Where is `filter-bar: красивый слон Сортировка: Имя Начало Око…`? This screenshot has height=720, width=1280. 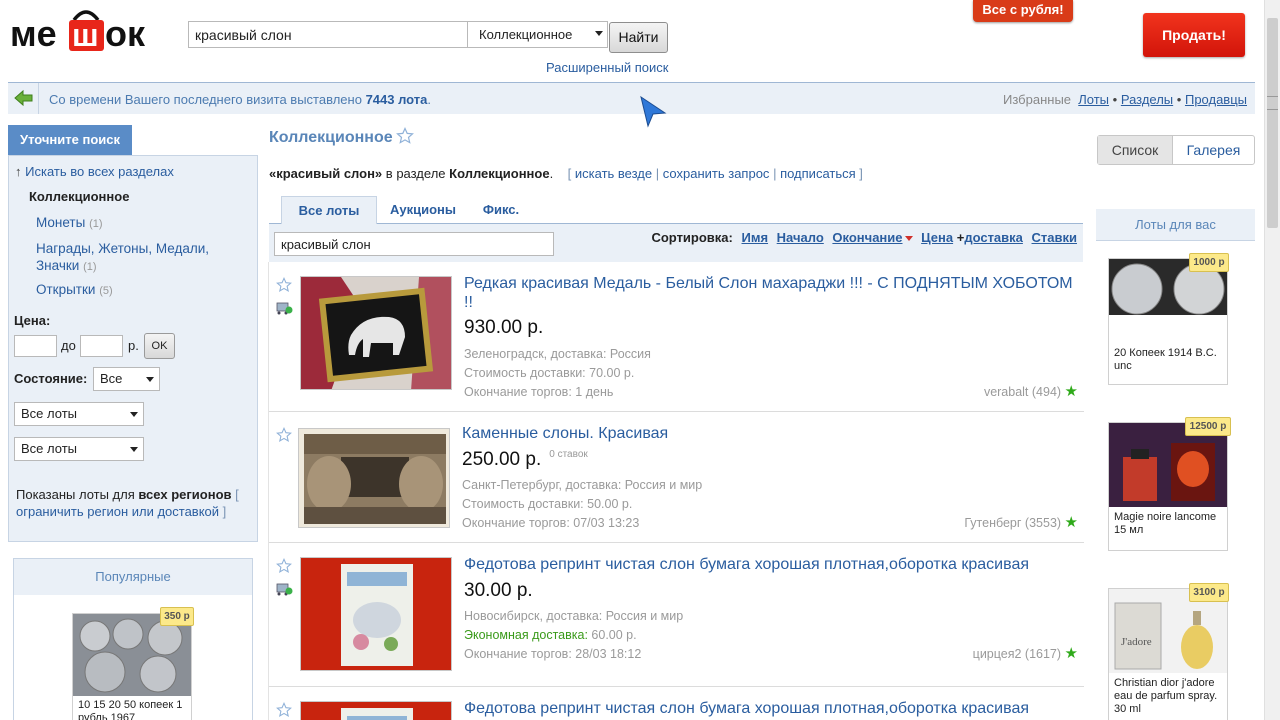 filter-bar: красивый слон Сортировка: Имя Начало Око… is located at coordinates (676, 243).